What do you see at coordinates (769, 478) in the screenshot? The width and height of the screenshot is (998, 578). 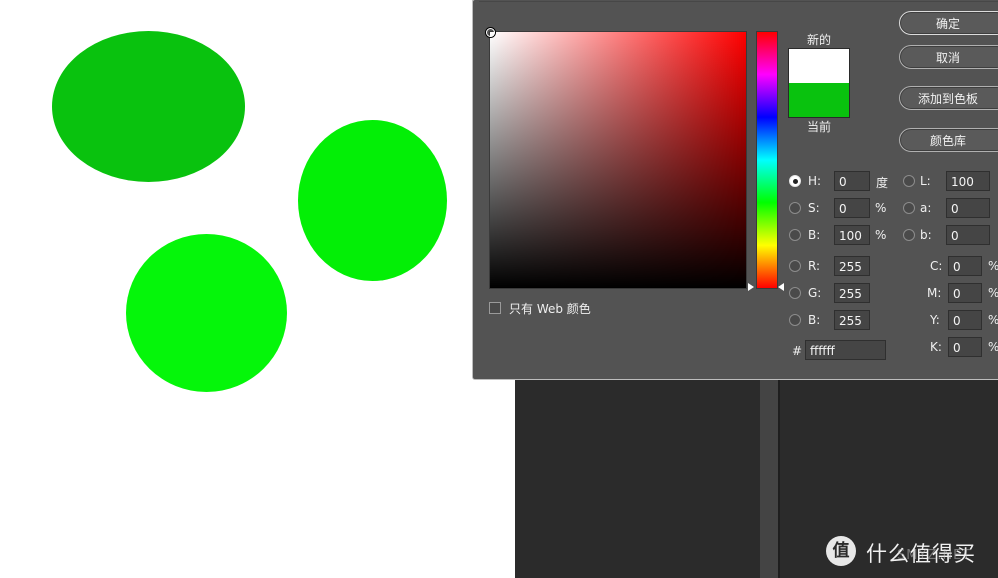 I see `panel-divider` at bounding box center [769, 478].